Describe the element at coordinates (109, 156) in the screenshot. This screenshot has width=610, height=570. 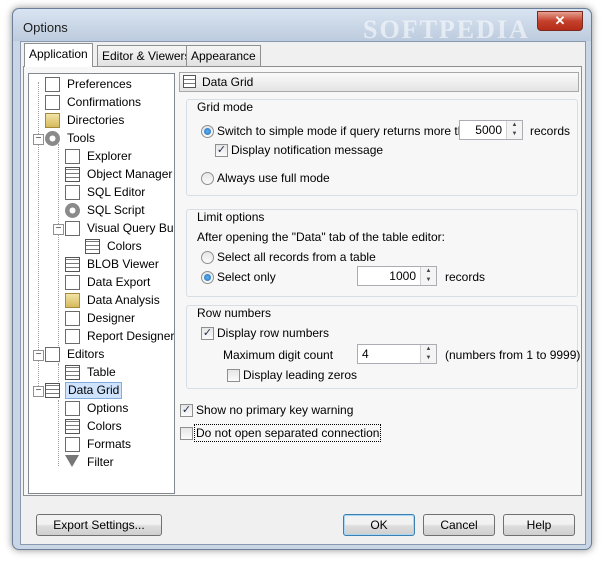
I see `tree-item-label: Explorer` at that location.